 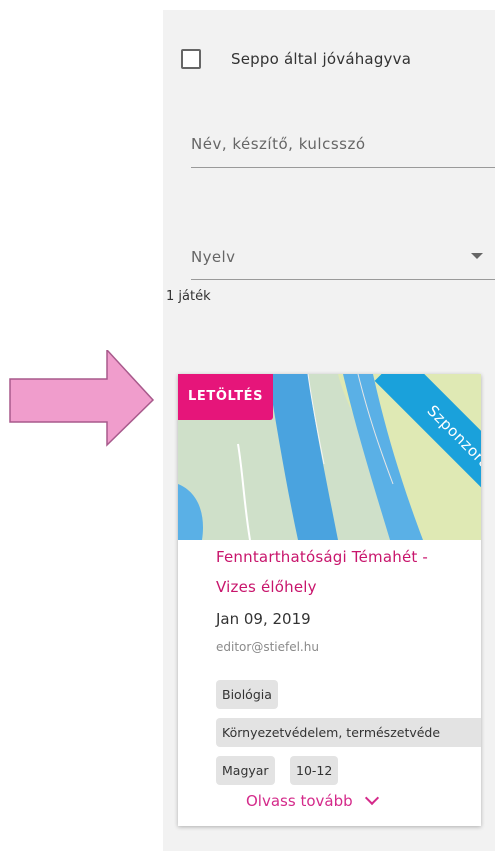 I want to click on tag-subject: Biológia, so click(x=247, y=694).